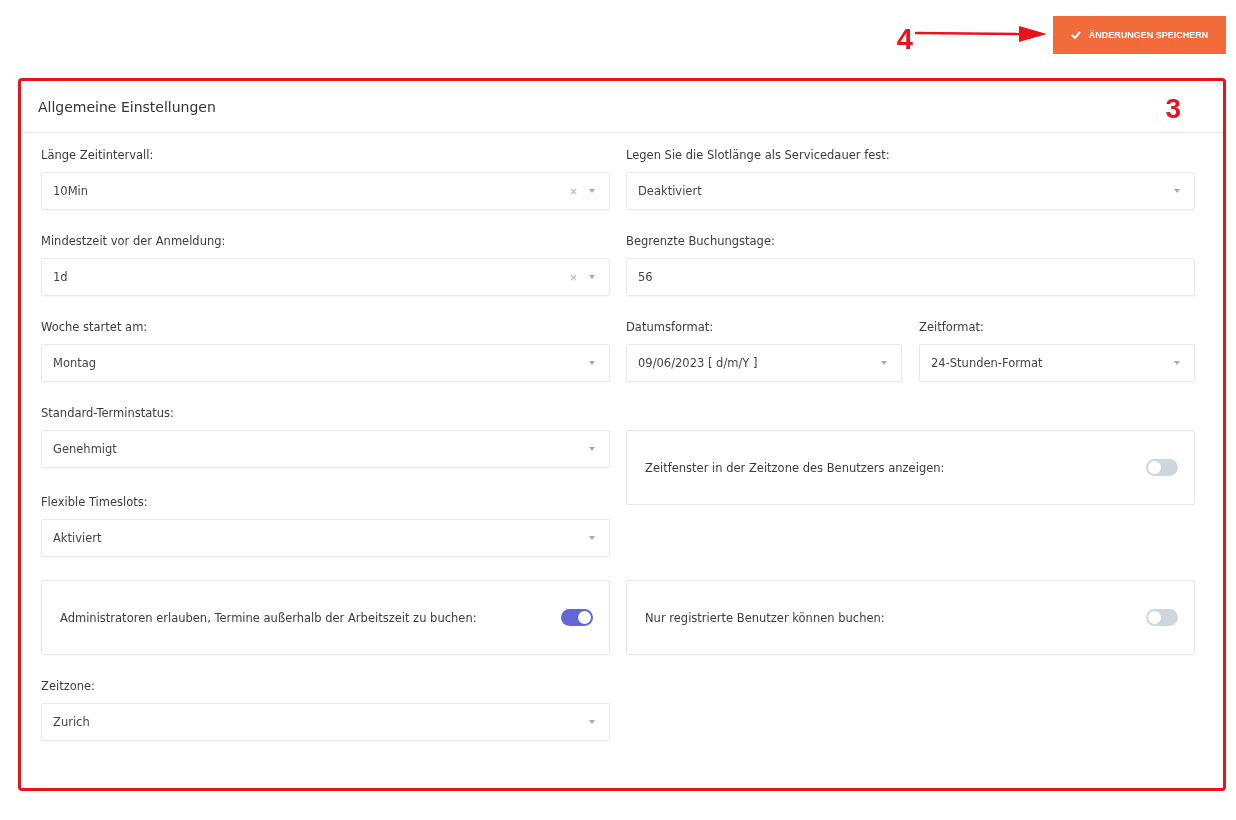 The width and height of the screenshot is (1236, 820). I want to click on field-label: Zeitformat:, so click(952, 327).